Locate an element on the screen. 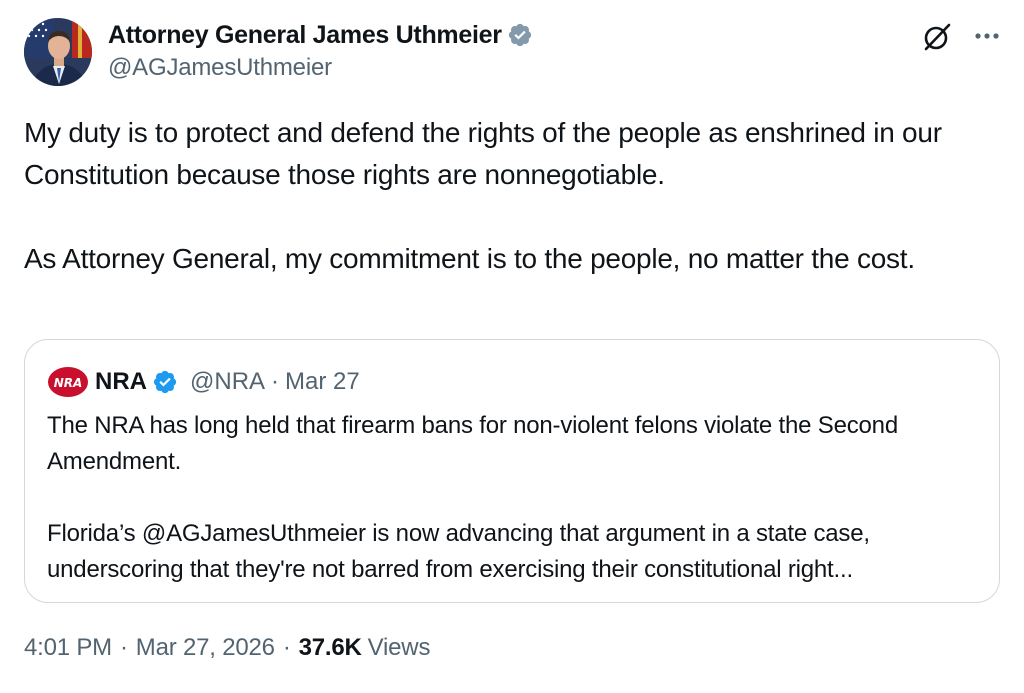 This screenshot has width=1024, height=693. author-handle: @AGJamesUthmeier is located at coordinates (320, 68).